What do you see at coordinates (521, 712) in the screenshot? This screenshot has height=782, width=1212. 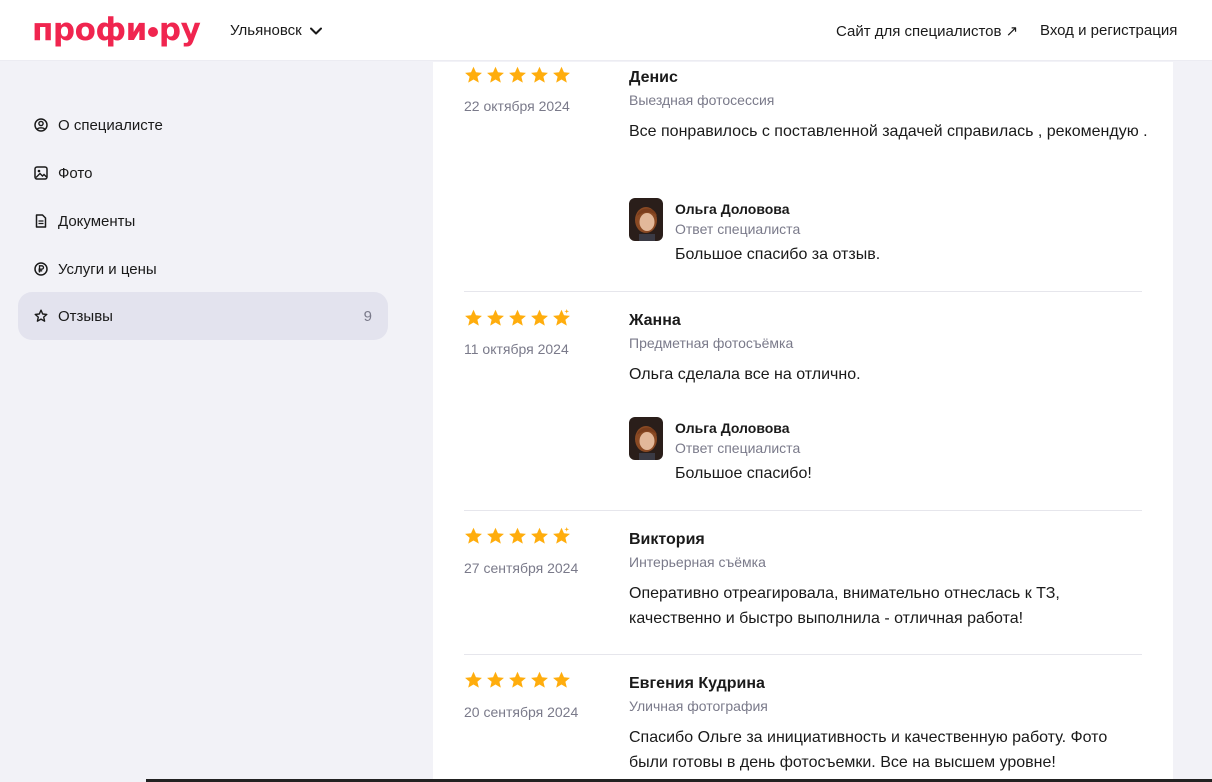 I see `review-date: 20 сентября 2024` at bounding box center [521, 712].